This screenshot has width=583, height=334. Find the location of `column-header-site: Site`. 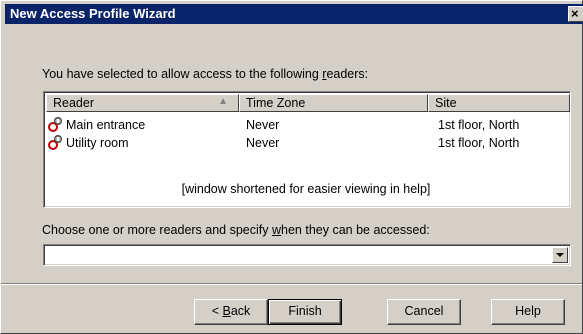

column-header-site: Site is located at coordinates (499, 103).